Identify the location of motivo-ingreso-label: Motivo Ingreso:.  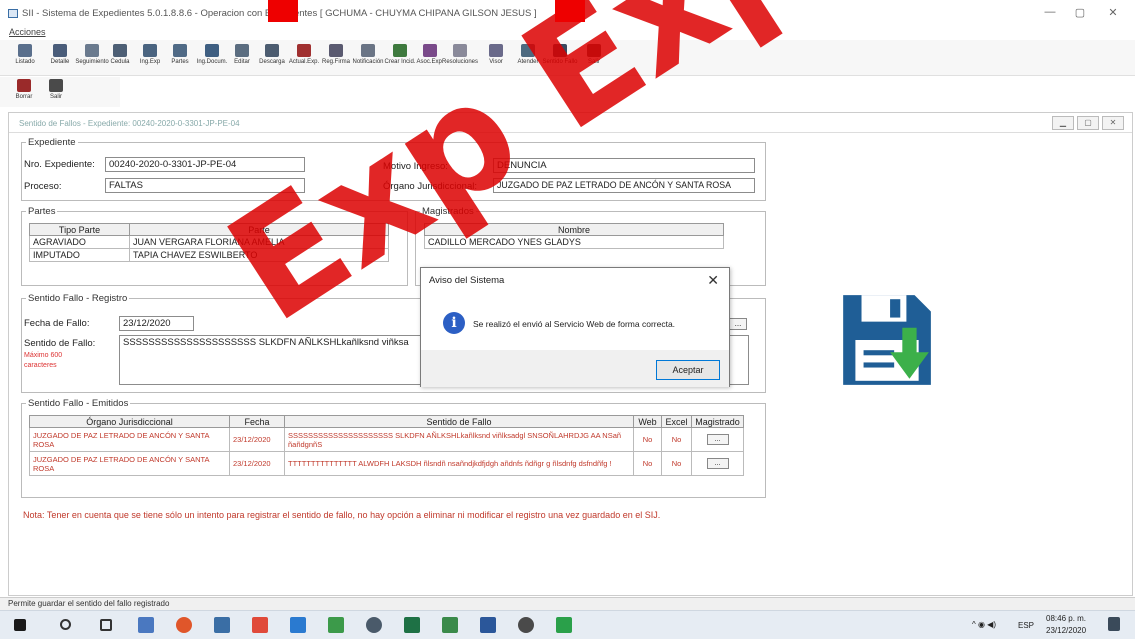
(415, 166).